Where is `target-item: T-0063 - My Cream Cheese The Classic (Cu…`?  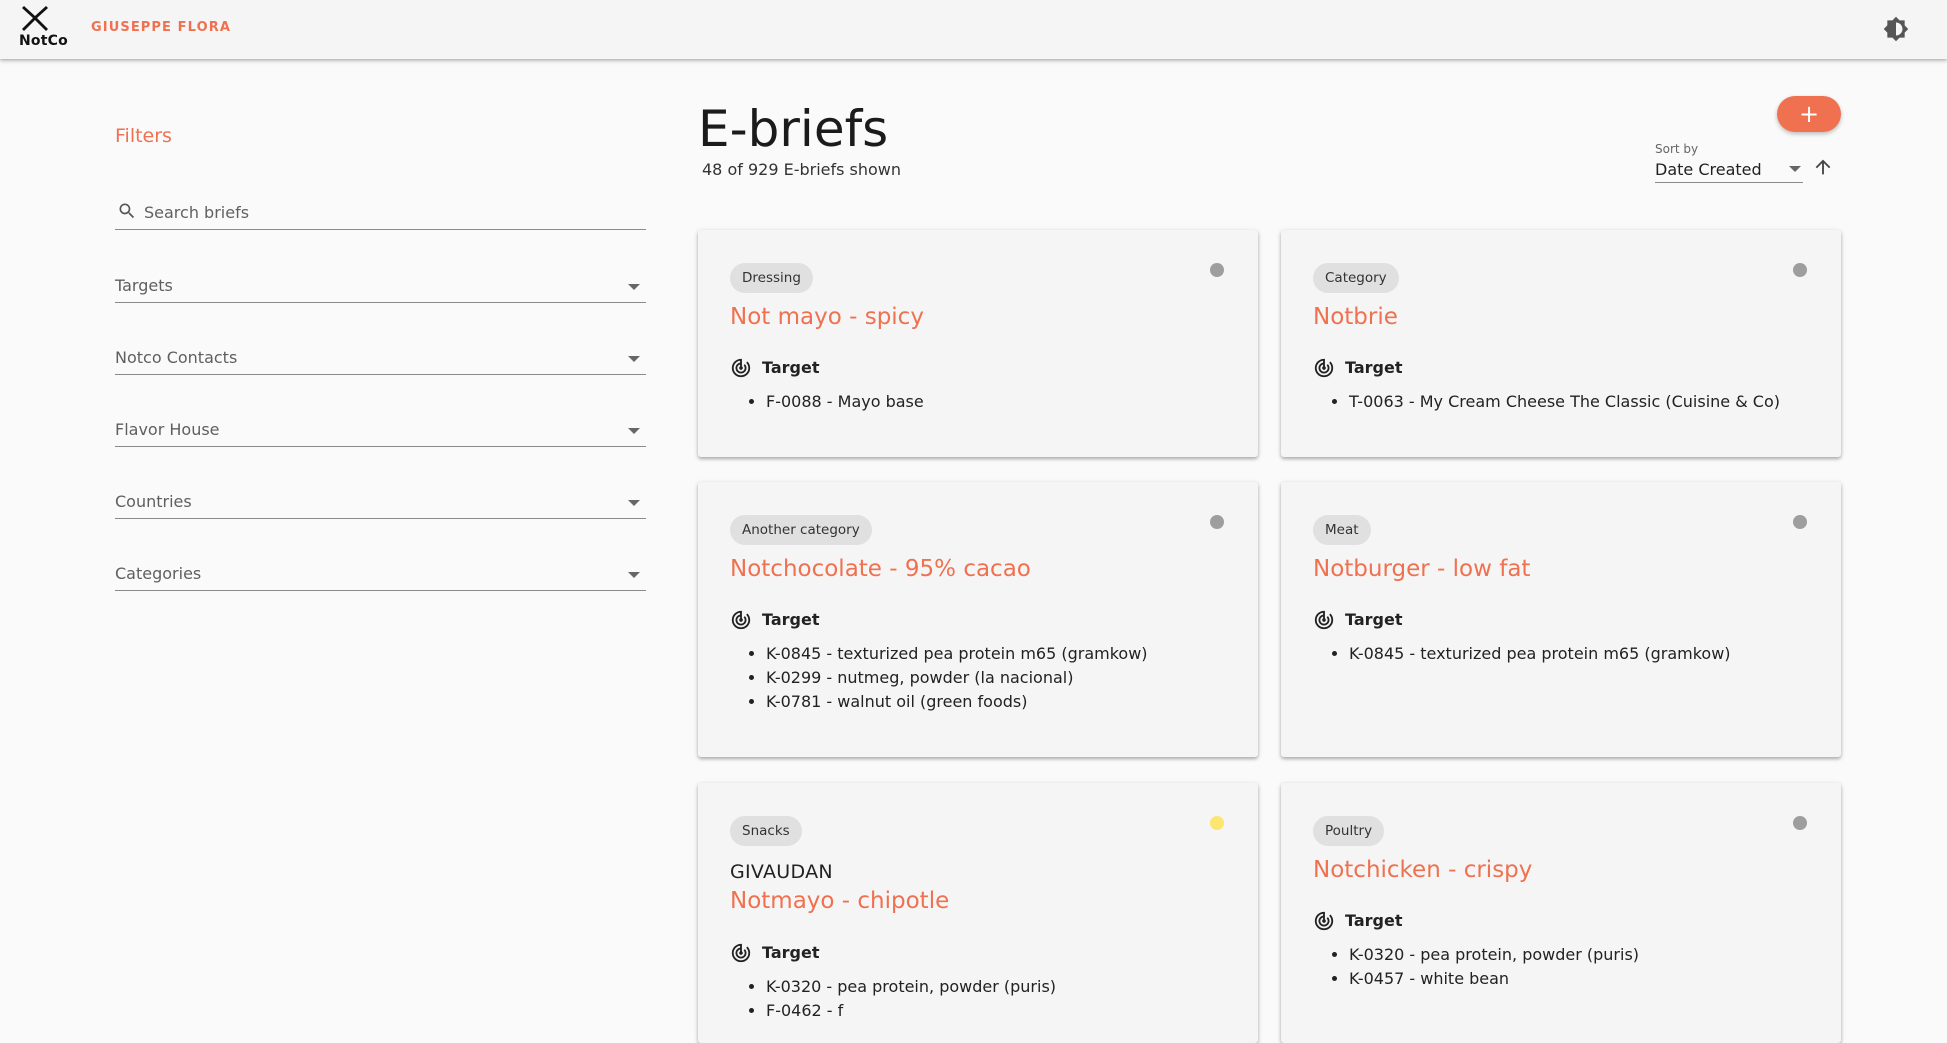
target-item: T-0063 - My Cream Cheese The Classic (Cu… is located at coordinates (1564, 402).